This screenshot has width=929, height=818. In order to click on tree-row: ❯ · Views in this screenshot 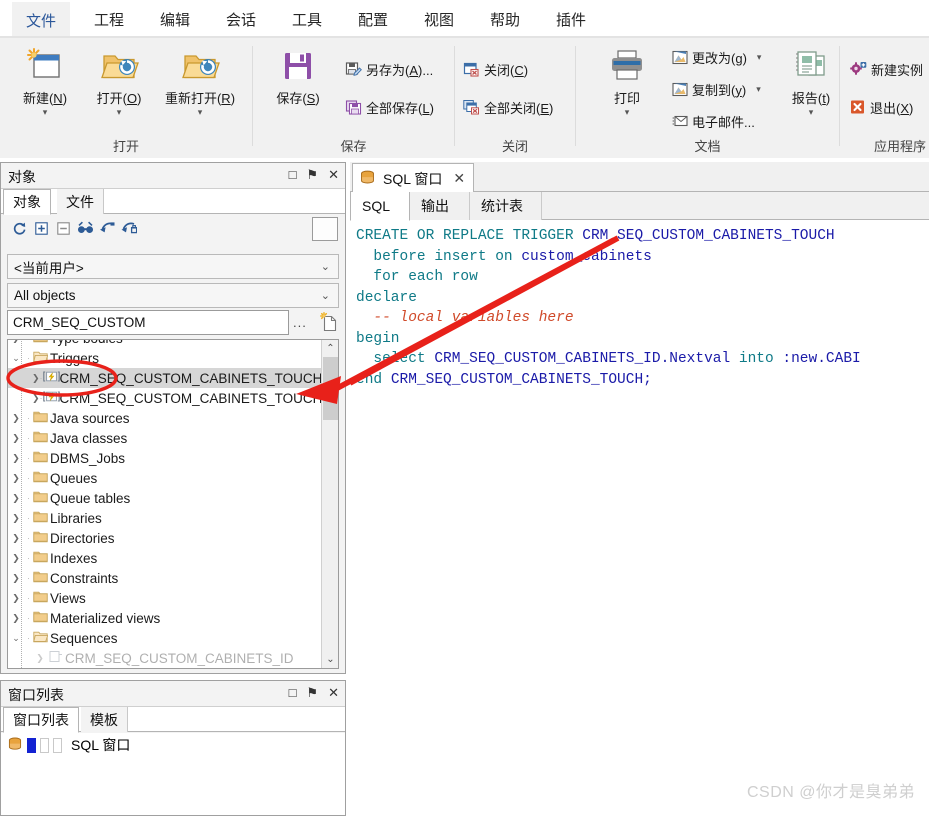, I will do `click(164, 598)`.